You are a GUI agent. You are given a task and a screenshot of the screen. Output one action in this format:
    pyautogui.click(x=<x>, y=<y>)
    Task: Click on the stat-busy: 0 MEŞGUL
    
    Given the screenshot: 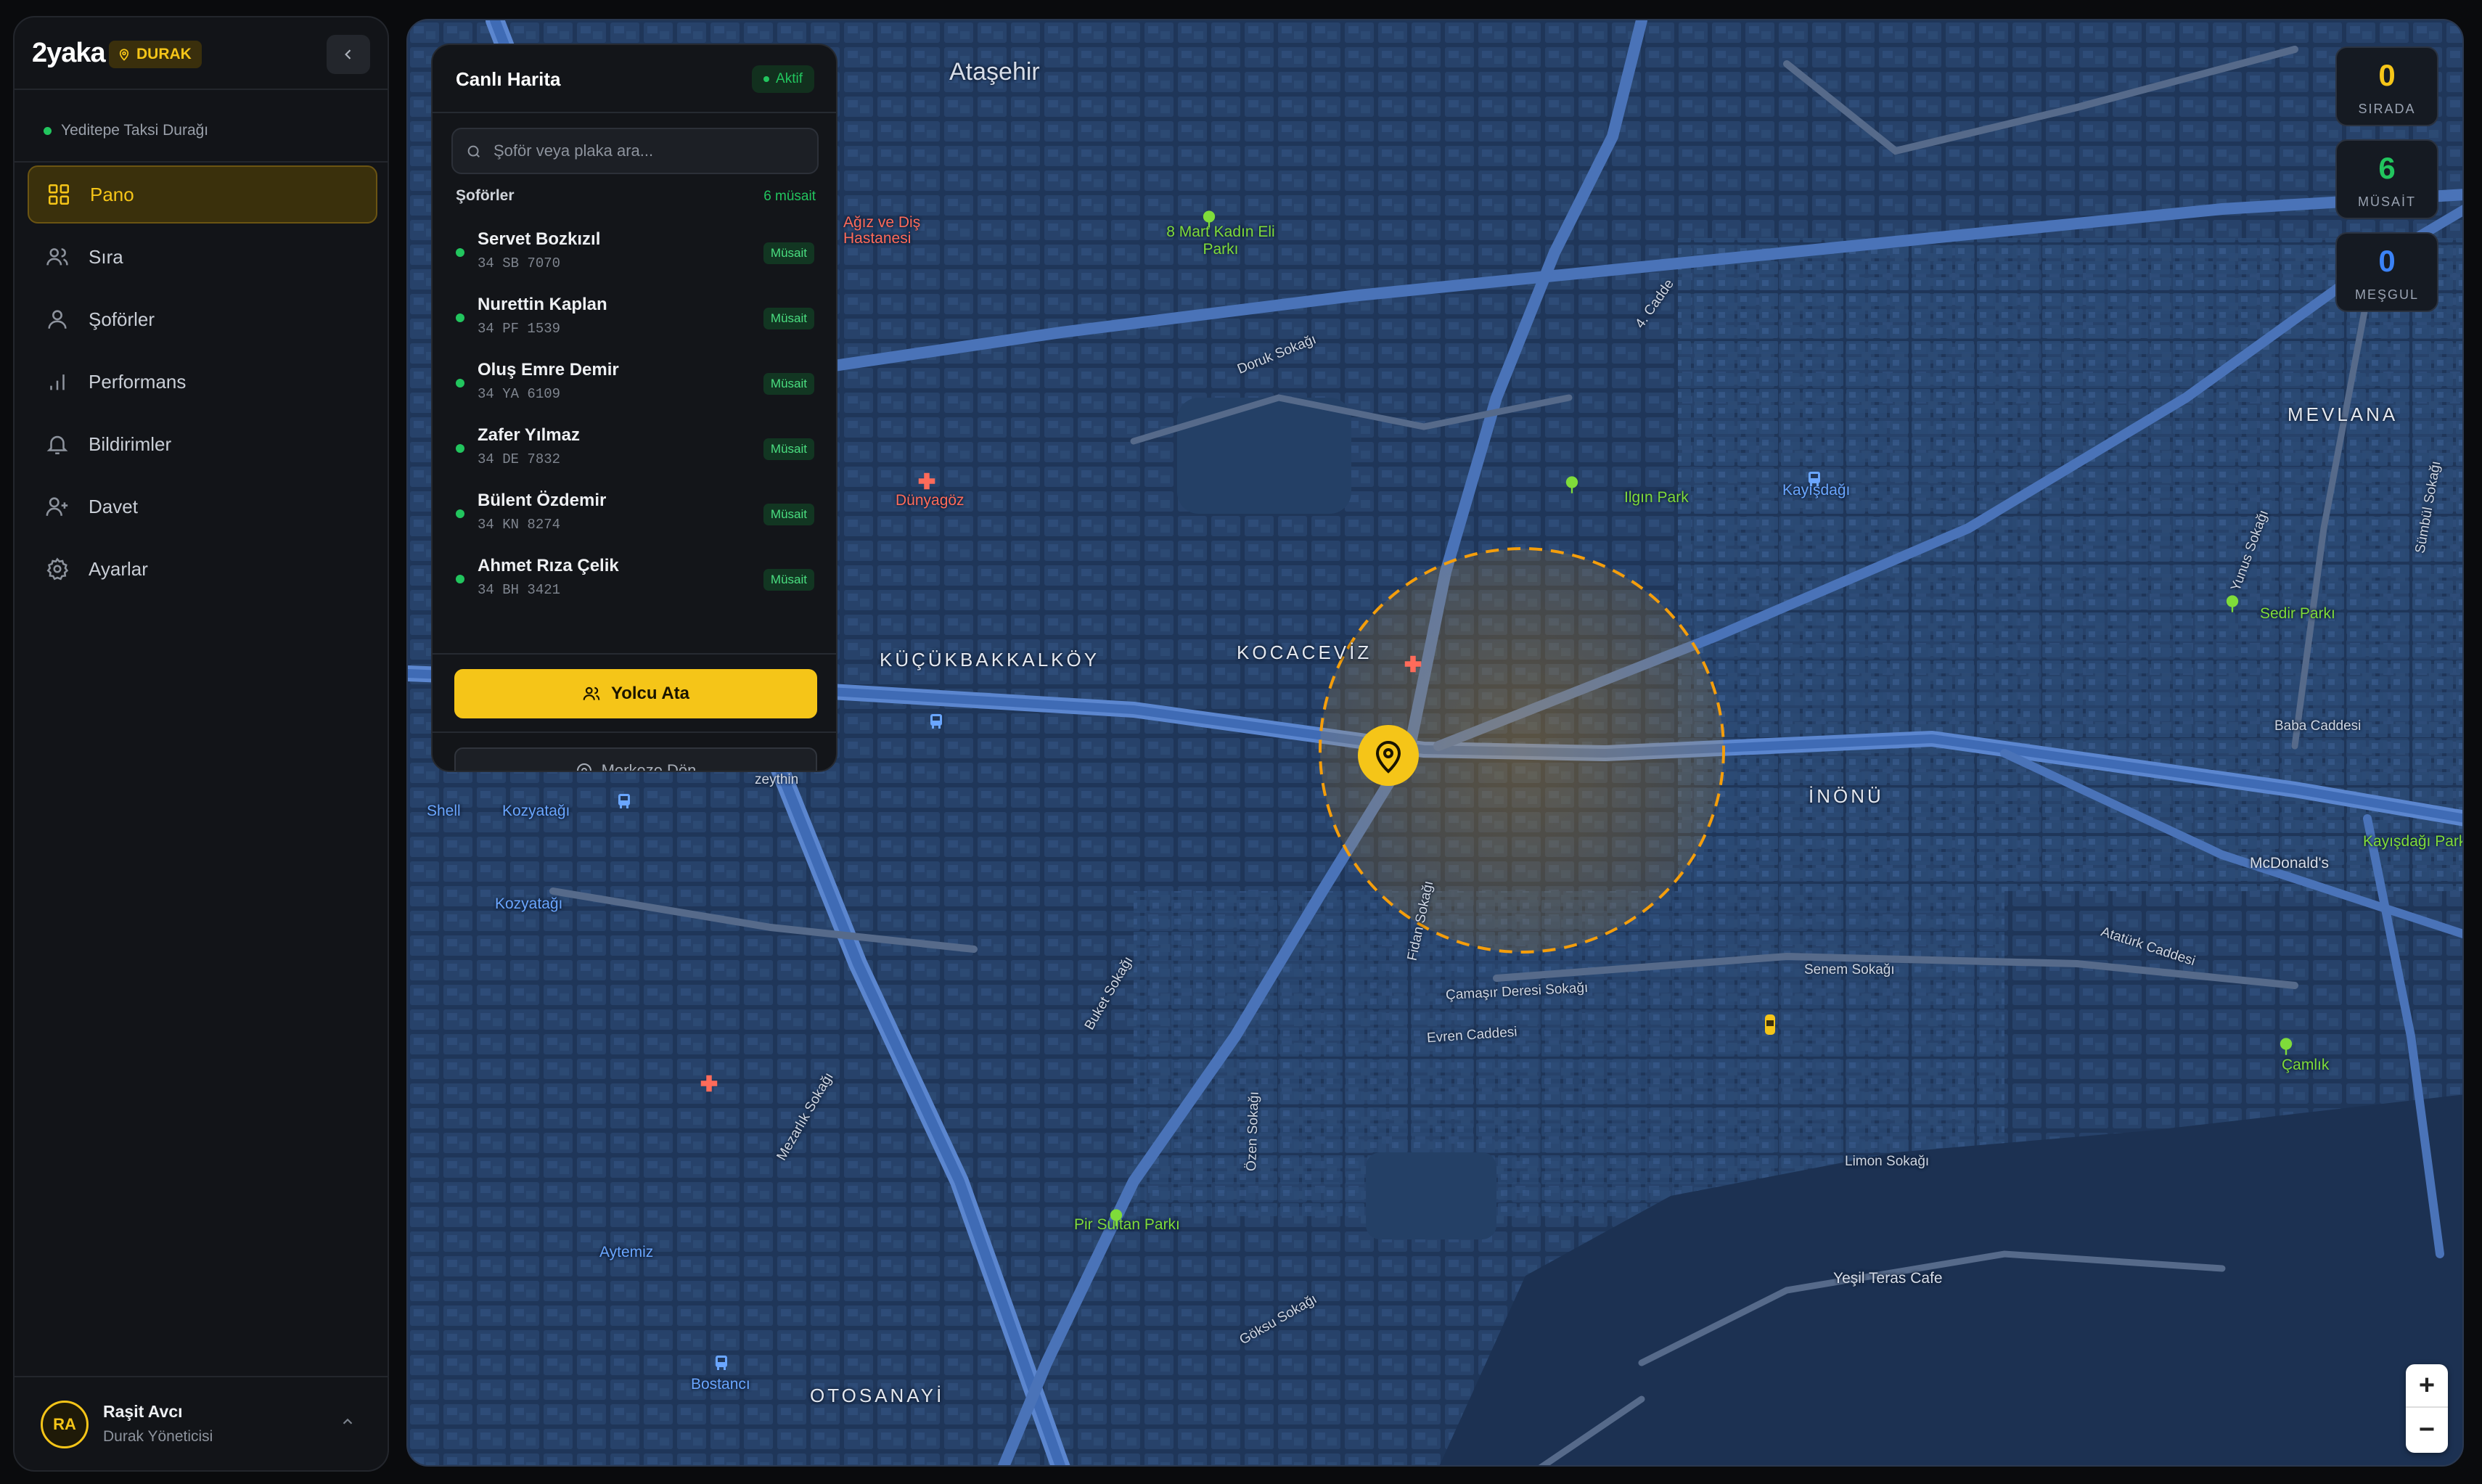 What is the action you would take?
    pyautogui.click(x=2386, y=272)
    